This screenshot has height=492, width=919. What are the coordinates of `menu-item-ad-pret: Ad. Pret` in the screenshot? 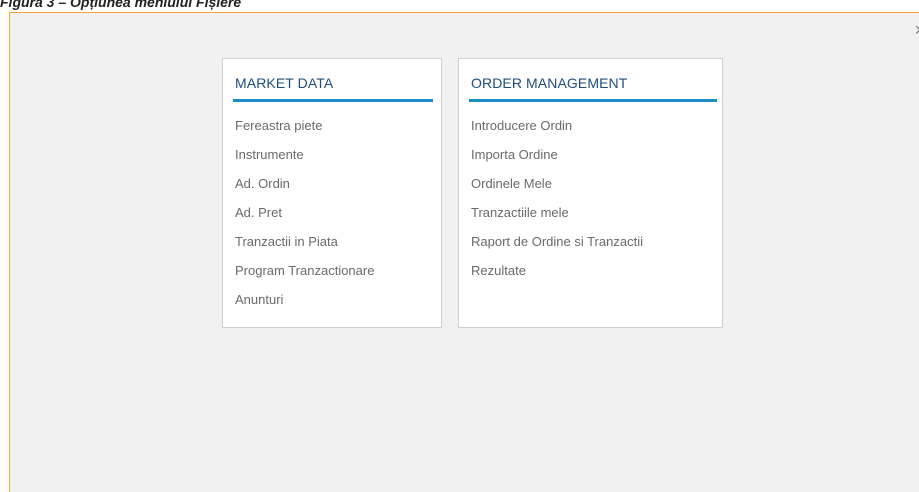 It's located at (304, 218).